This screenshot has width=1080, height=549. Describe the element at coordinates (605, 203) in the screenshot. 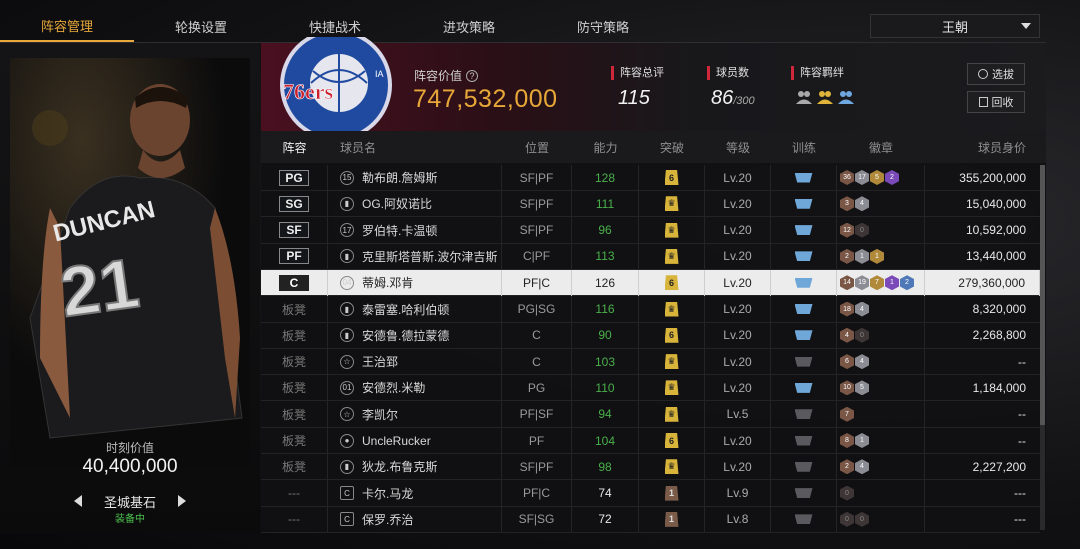

I see `player-ability: 111` at that location.